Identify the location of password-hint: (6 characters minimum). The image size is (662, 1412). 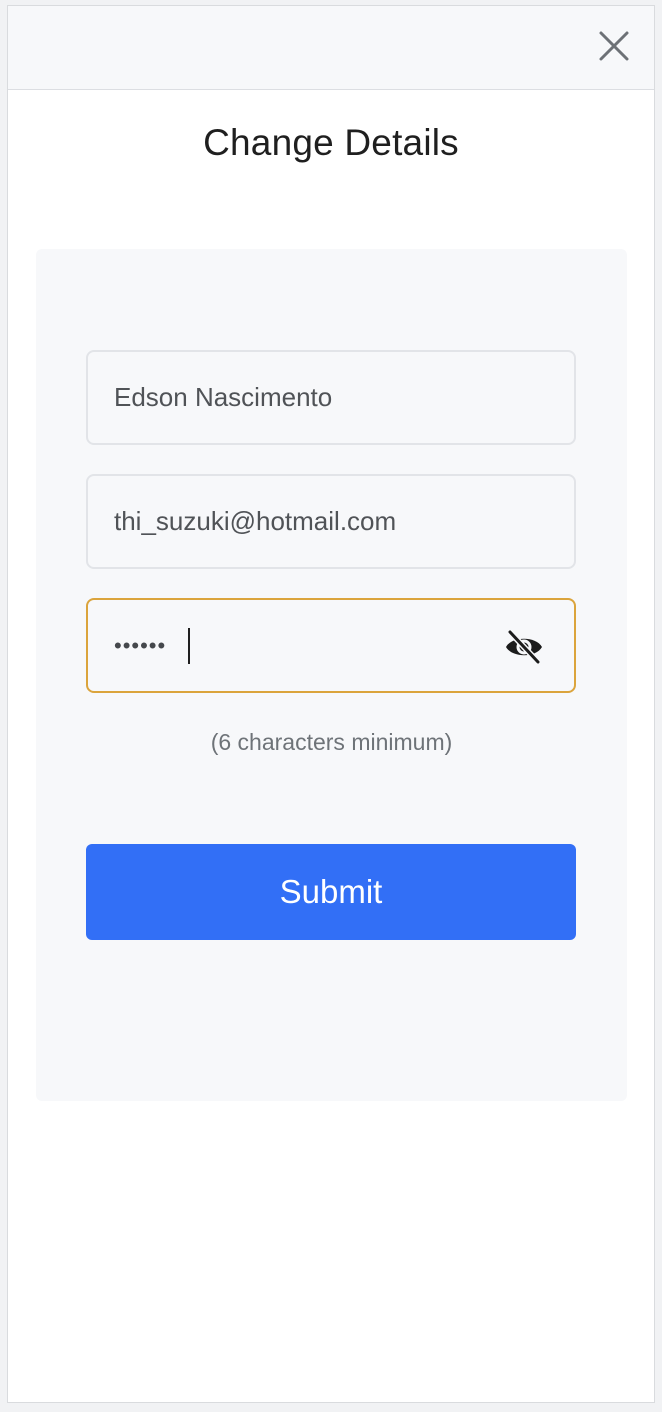
(331, 742).